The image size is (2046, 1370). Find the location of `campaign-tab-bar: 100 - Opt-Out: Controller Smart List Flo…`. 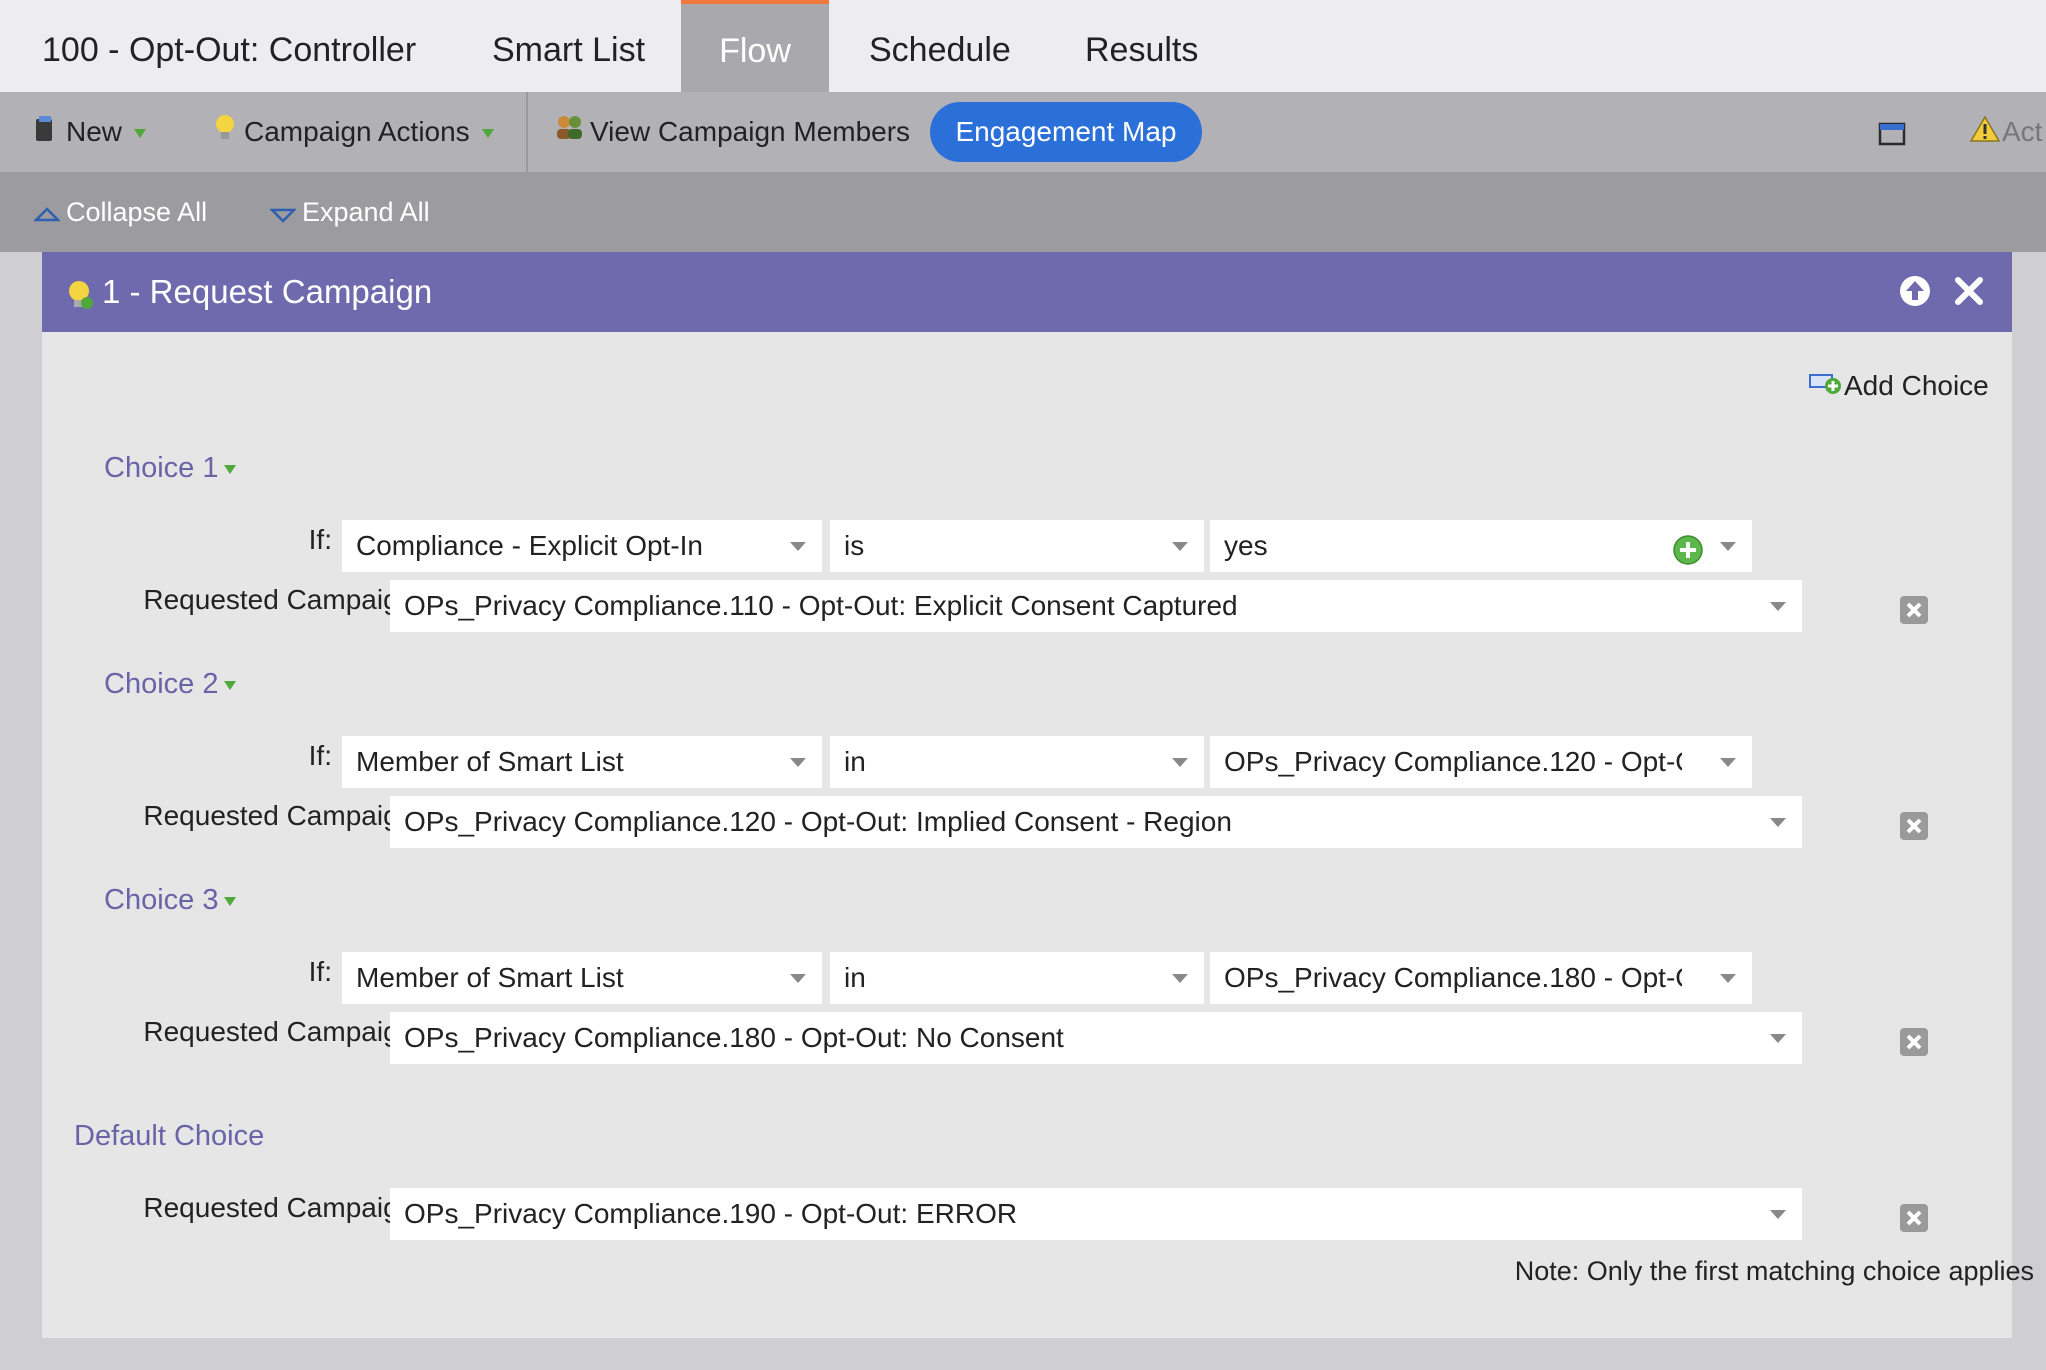

campaign-tab-bar: 100 - Opt-Out: Controller Smart List Flo… is located at coordinates (1023, 46).